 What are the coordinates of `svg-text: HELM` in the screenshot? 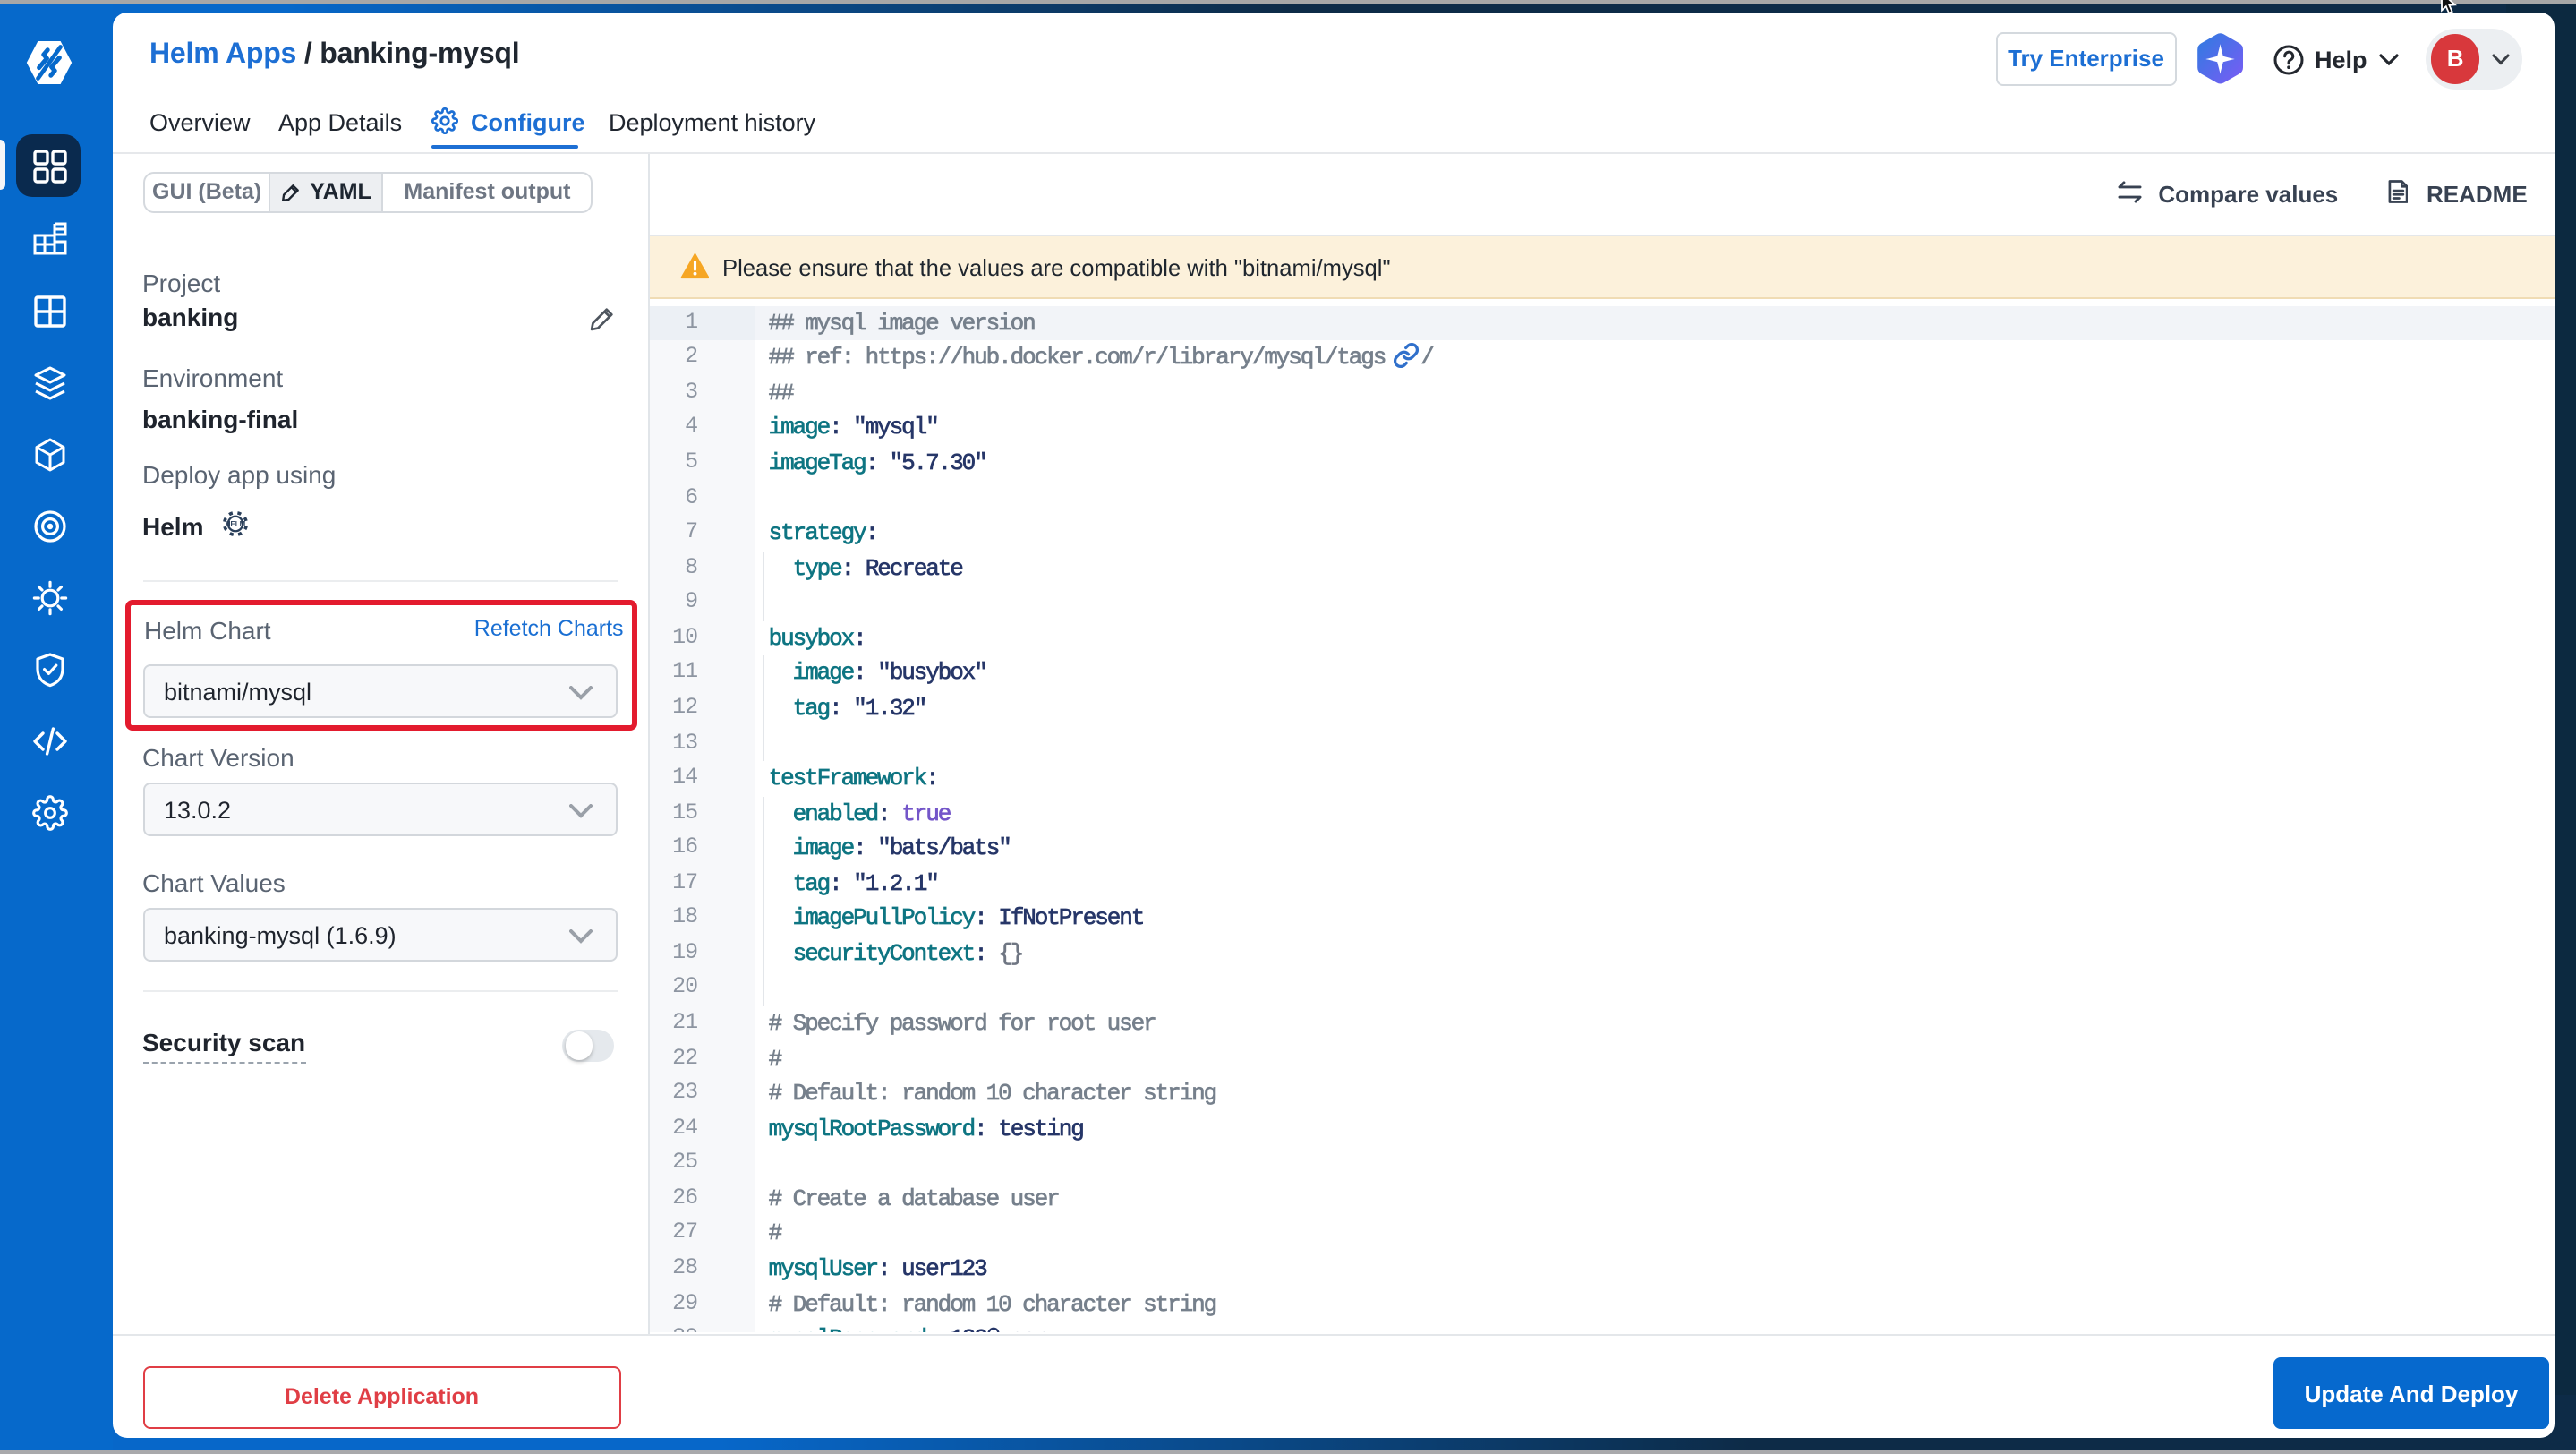 It's located at (235, 524).